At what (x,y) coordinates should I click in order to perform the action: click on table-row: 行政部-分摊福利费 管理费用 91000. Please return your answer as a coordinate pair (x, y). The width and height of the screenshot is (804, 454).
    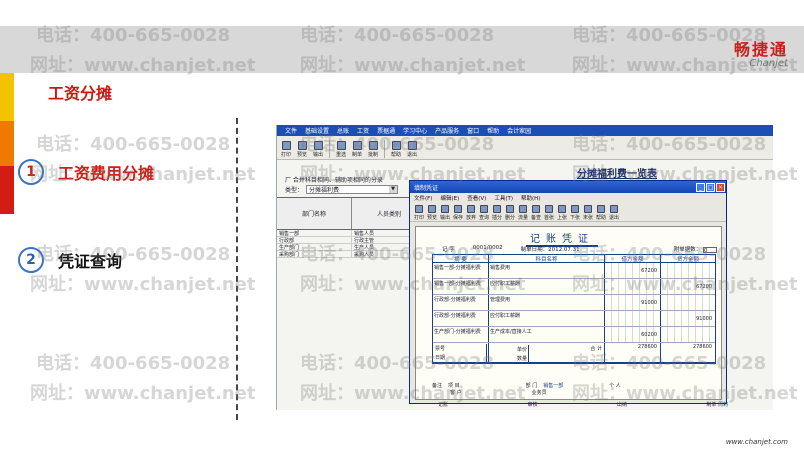
    Looking at the image, I should click on (574, 303).